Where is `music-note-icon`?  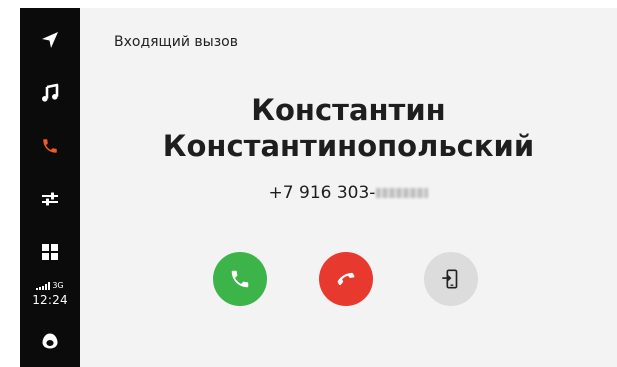 music-note-icon is located at coordinates (50, 92).